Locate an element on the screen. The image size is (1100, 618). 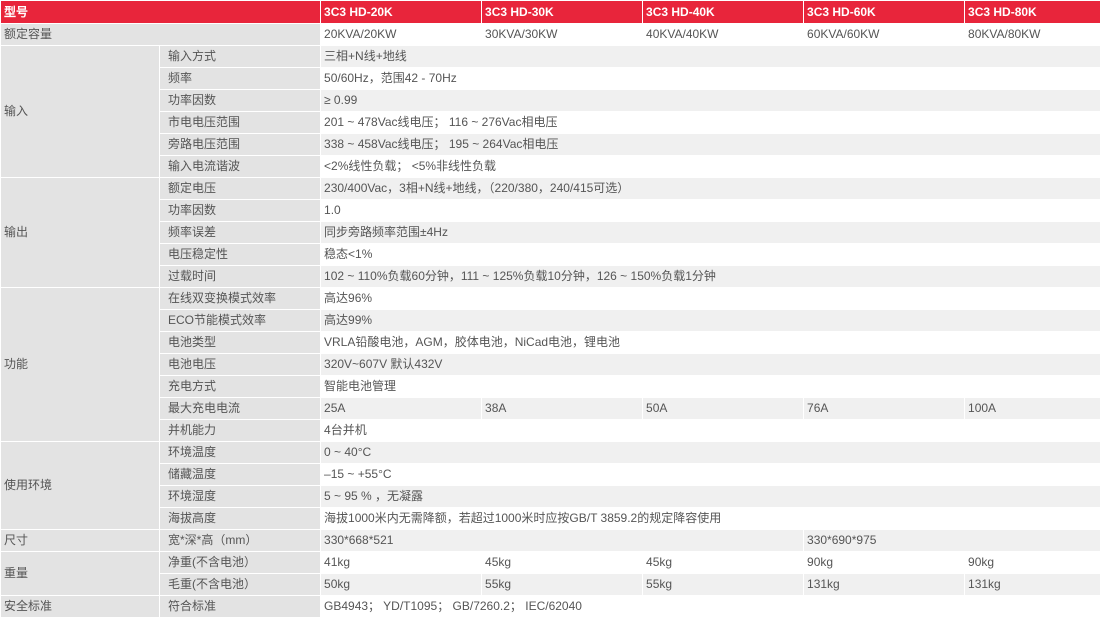
dimension-label: 宽*深*高（mm） is located at coordinates (240, 541).